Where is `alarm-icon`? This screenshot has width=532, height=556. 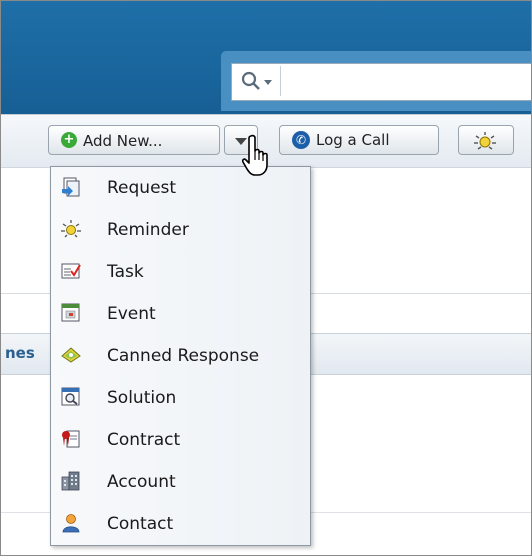
alarm-icon is located at coordinates (485, 143).